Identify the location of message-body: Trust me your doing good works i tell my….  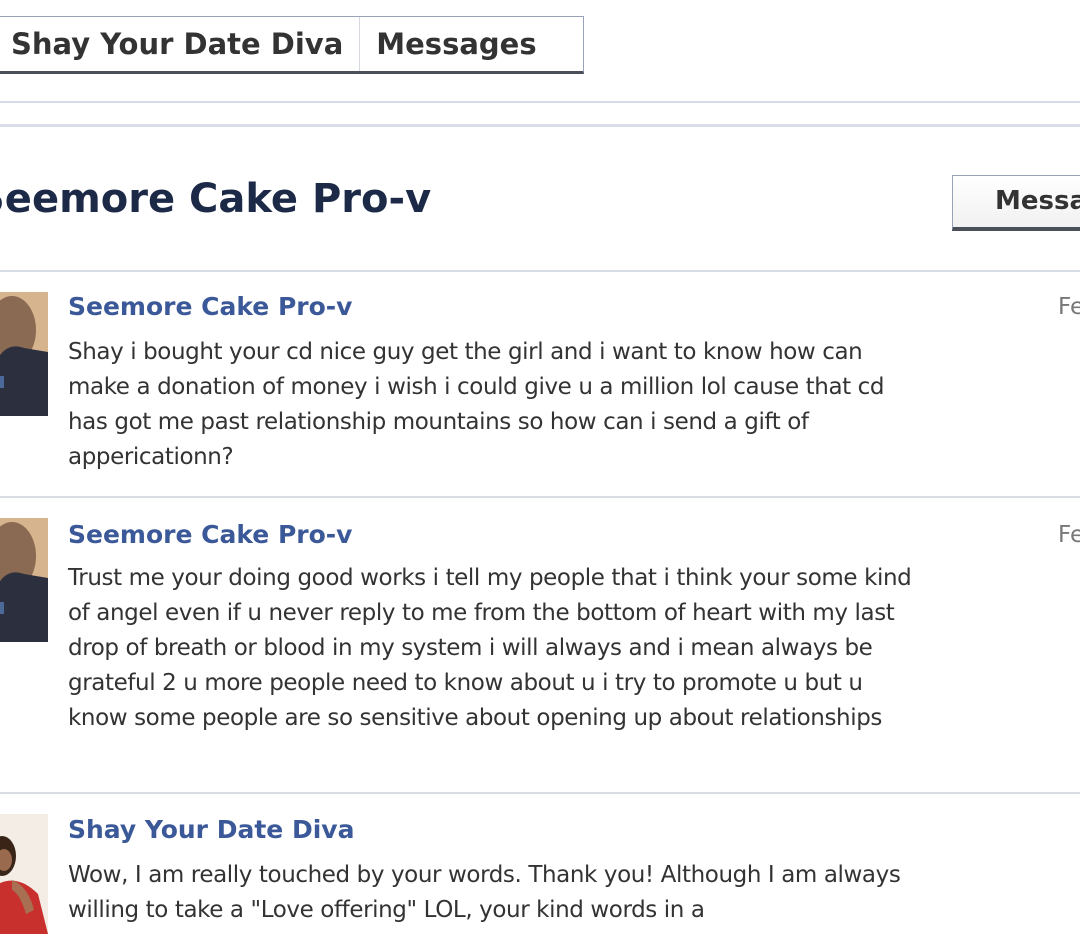
(490, 648).